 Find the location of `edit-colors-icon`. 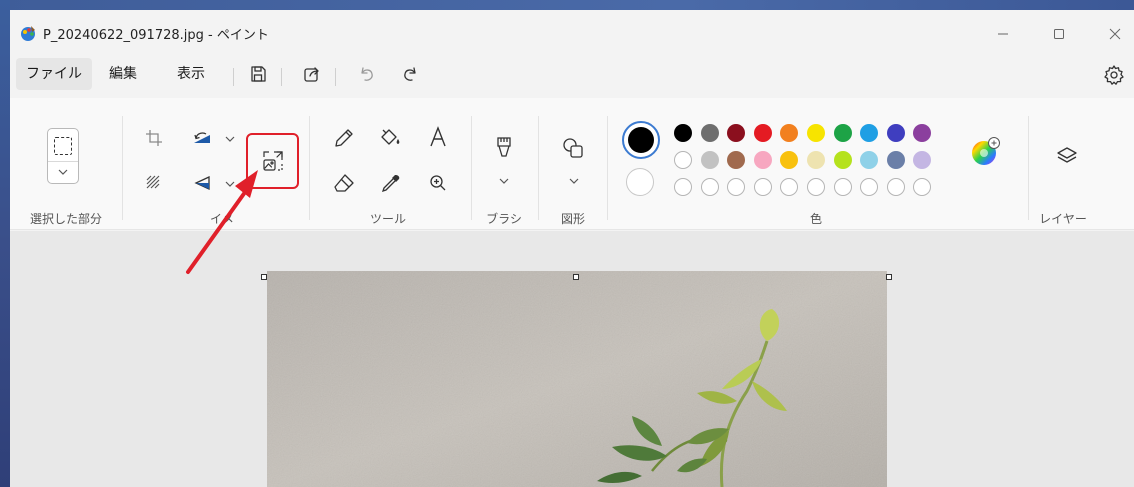

edit-colors-icon is located at coordinates (986, 152).